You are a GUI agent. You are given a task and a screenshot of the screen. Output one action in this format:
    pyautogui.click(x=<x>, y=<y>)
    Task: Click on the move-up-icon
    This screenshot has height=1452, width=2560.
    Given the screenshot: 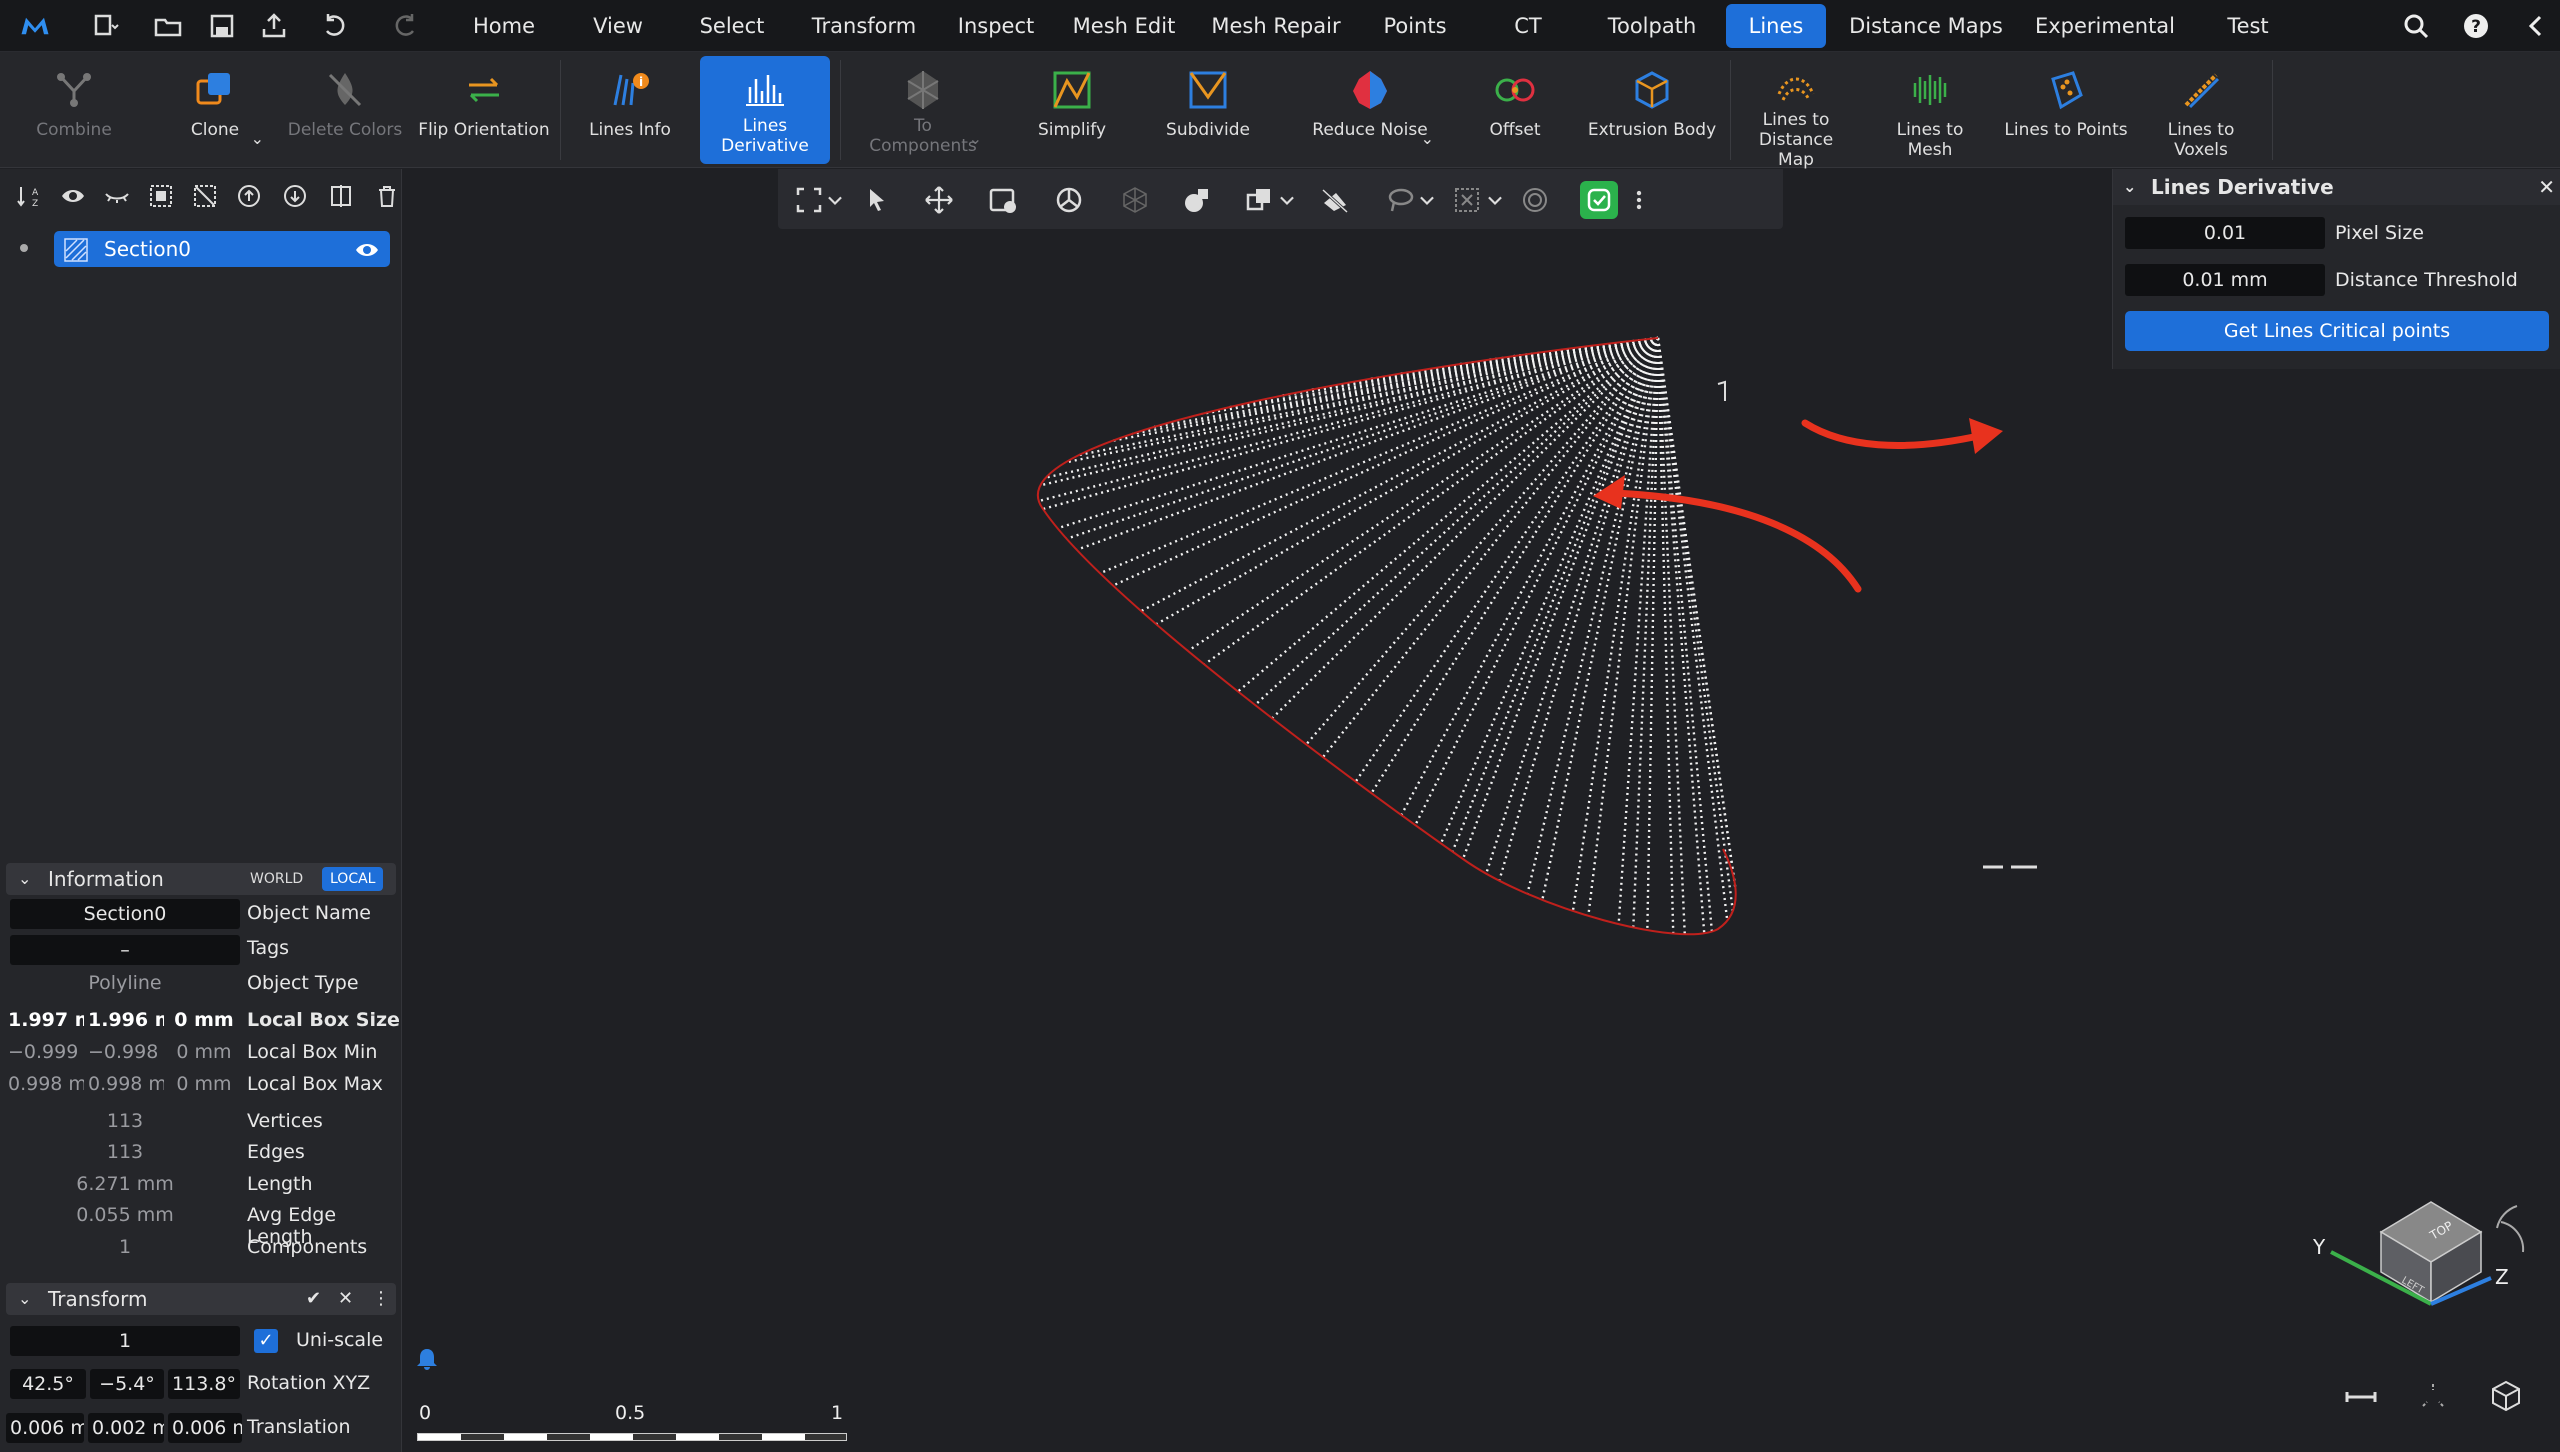 What is the action you would take?
    pyautogui.click(x=249, y=196)
    